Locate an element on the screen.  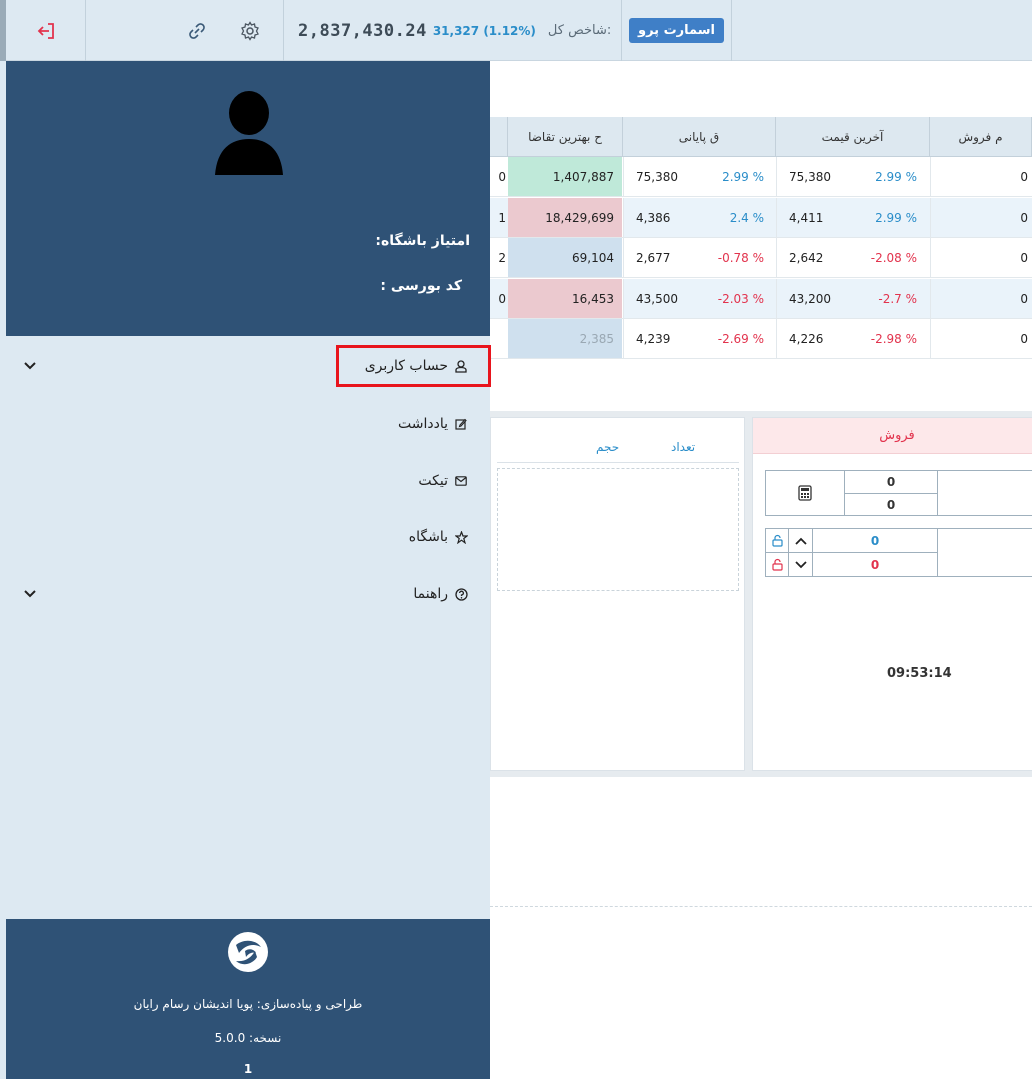
orderbook-divider is located at coordinates (618, 462).